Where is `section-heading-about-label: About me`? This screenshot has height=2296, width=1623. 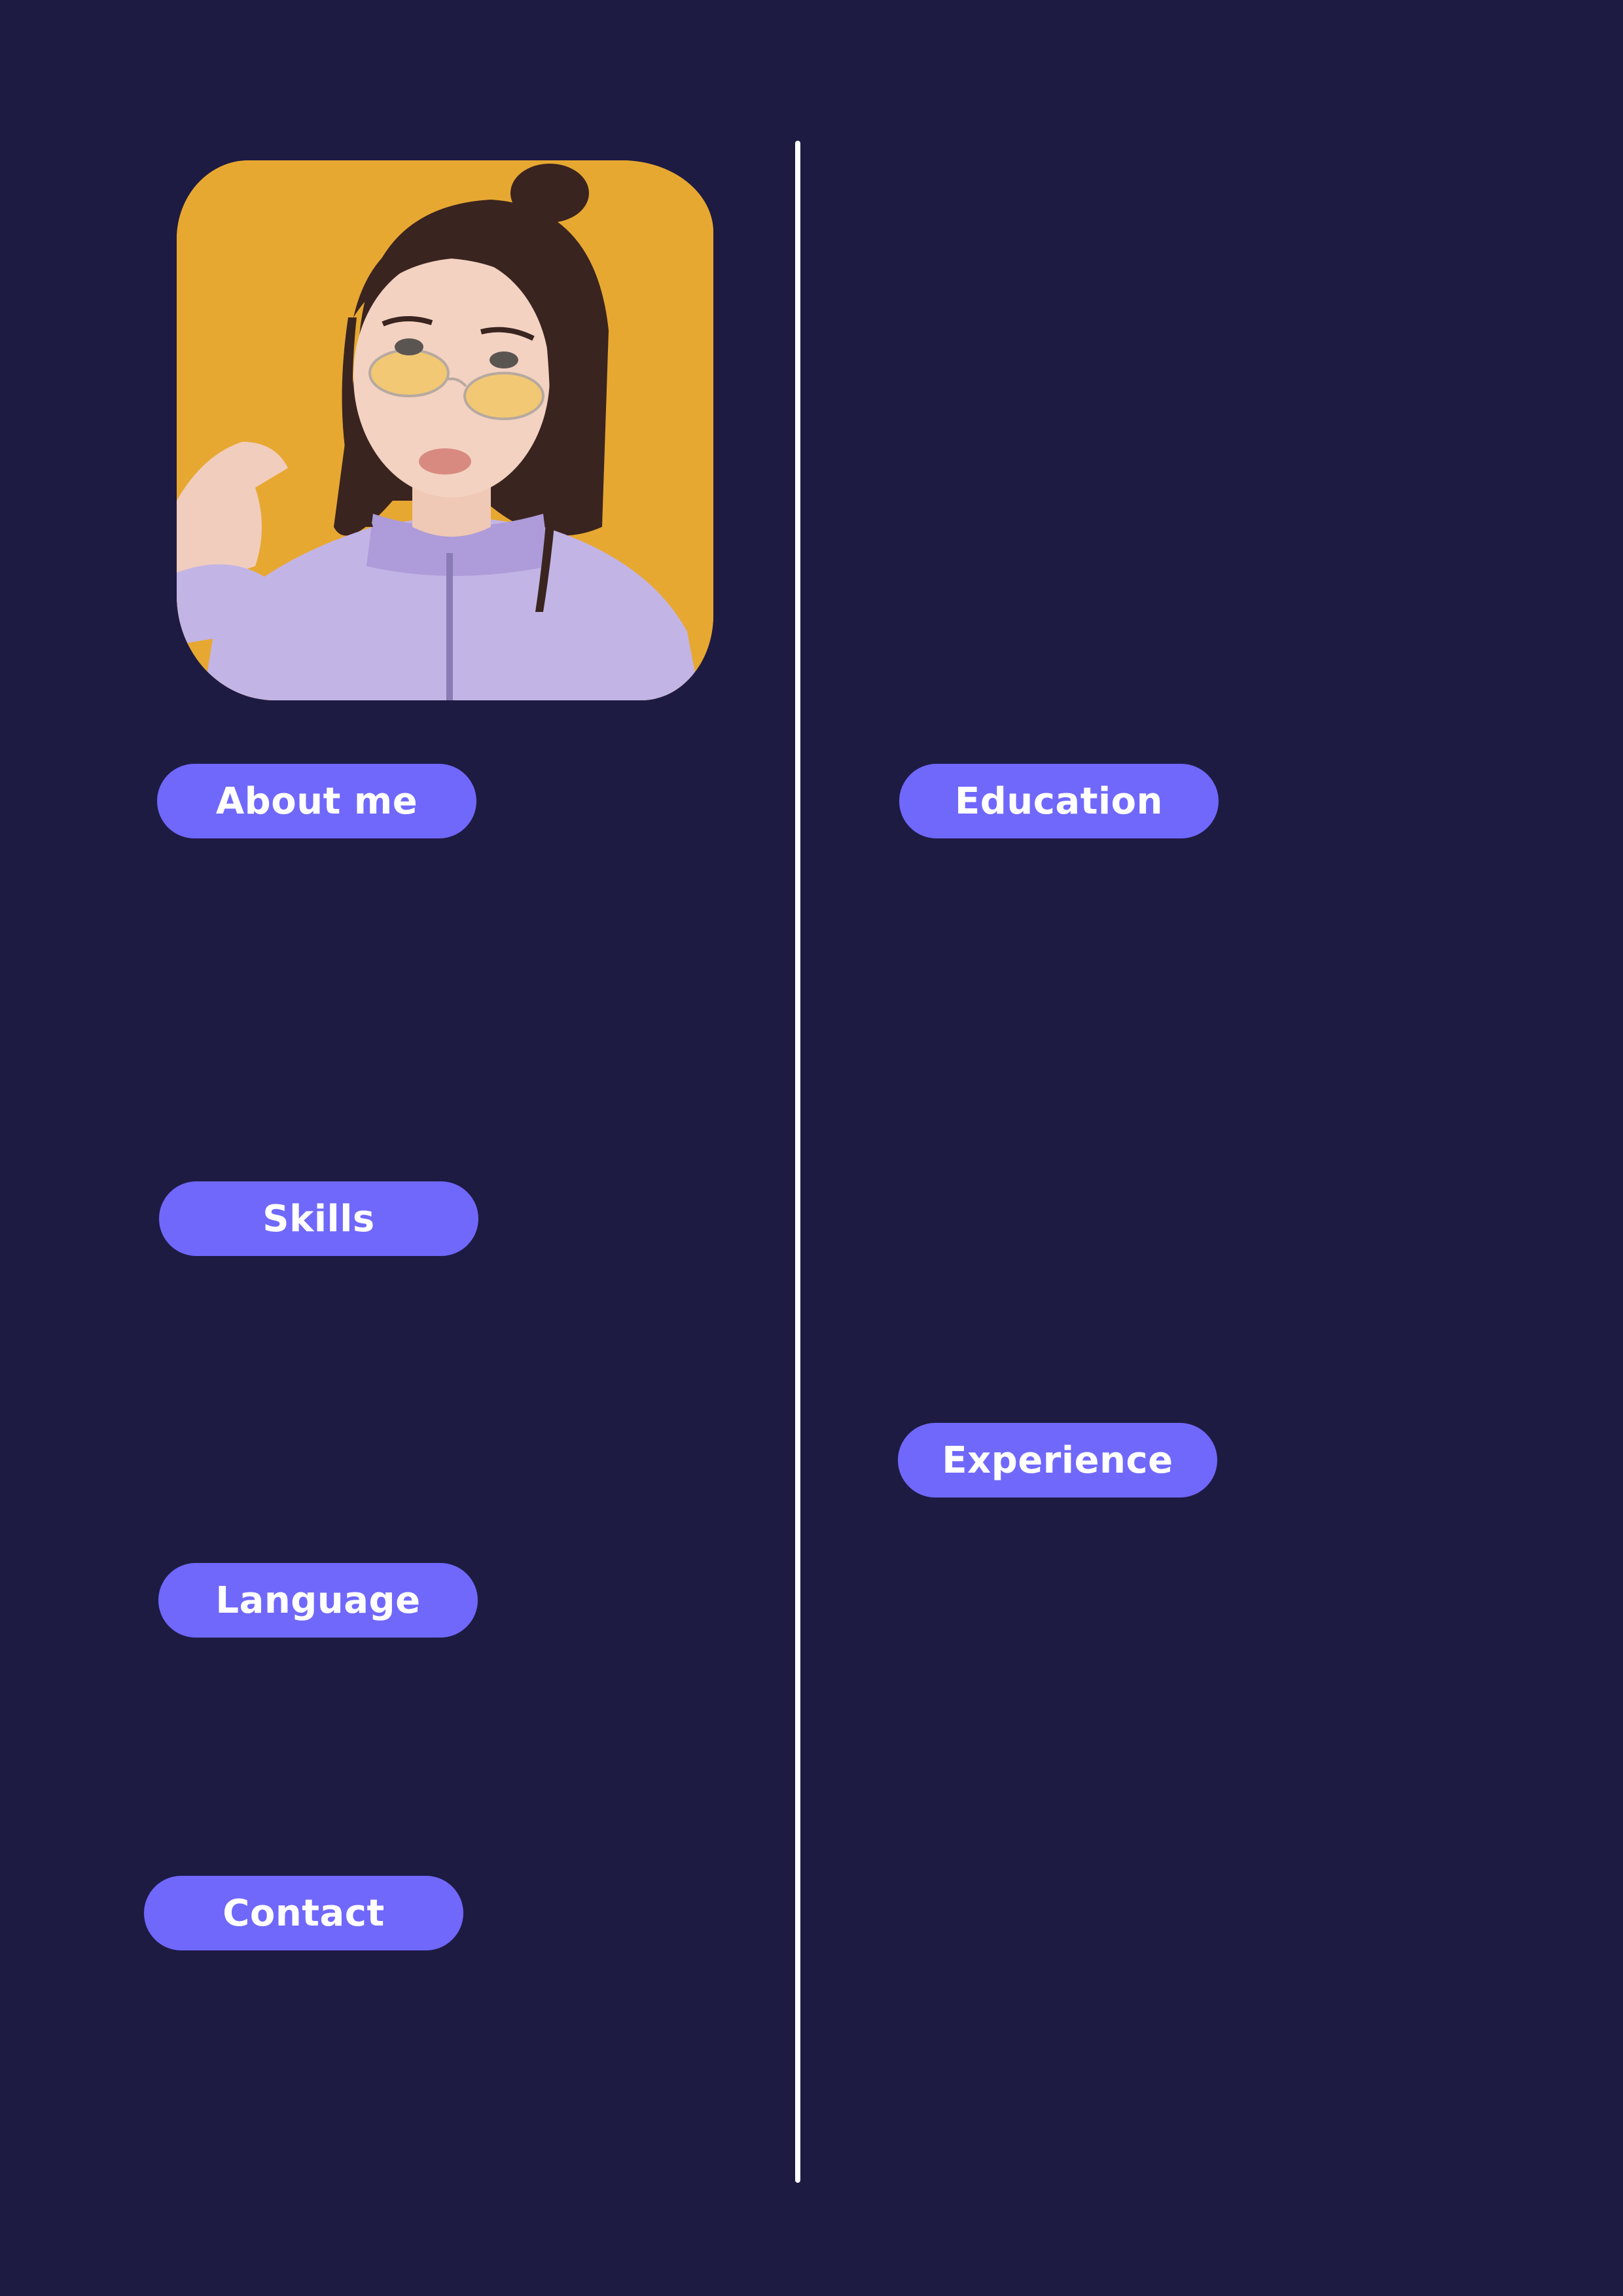
section-heading-about-label: About me is located at coordinates (316, 801).